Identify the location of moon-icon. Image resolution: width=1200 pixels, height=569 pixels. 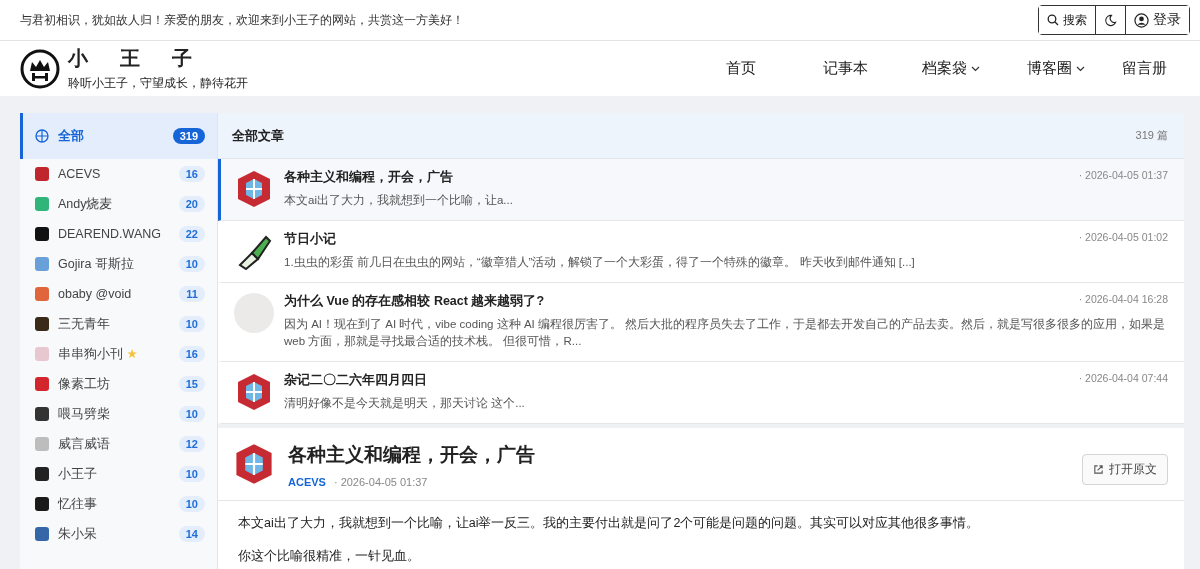
(1110, 20).